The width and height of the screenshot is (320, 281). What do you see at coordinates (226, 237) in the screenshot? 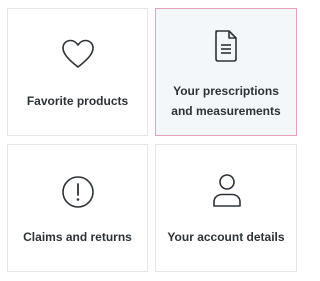
I see `account-details-label: Your account details` at bounding box center [226, 237].